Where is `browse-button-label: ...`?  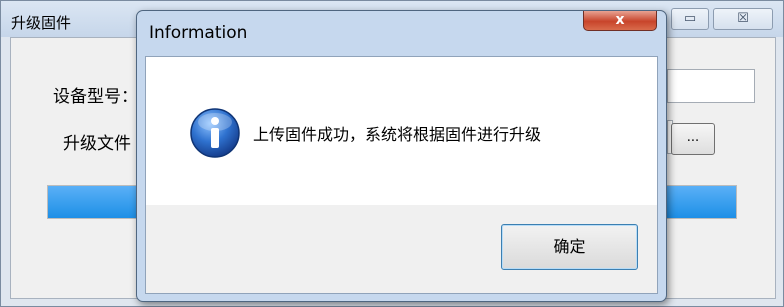
browse-button-label: ... is located at coordinates (693, 137).